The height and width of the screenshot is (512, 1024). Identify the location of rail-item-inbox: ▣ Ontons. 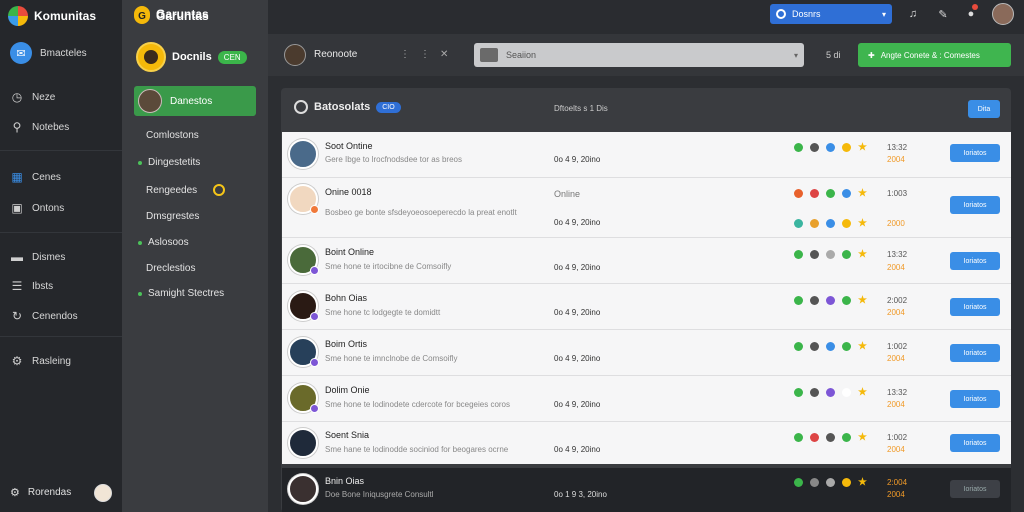
(37, 208).